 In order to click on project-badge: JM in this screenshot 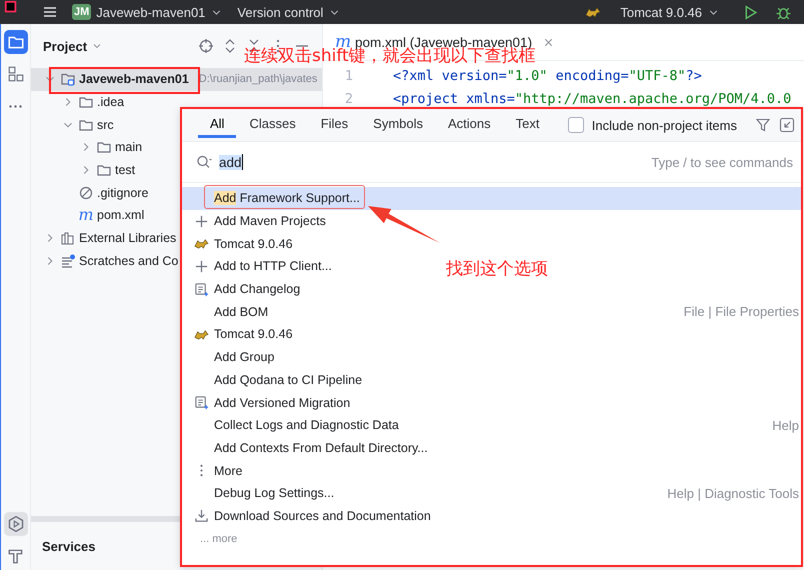, I will do `click(82, 12)`.